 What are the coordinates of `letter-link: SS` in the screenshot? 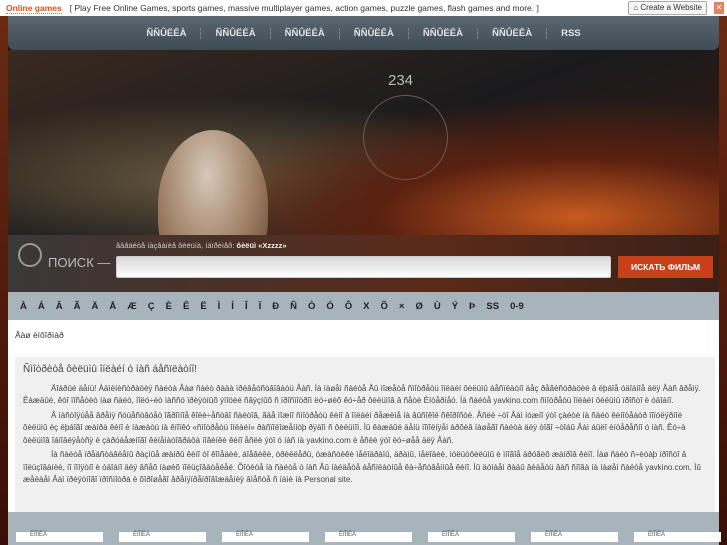 It's located at (492, 306).